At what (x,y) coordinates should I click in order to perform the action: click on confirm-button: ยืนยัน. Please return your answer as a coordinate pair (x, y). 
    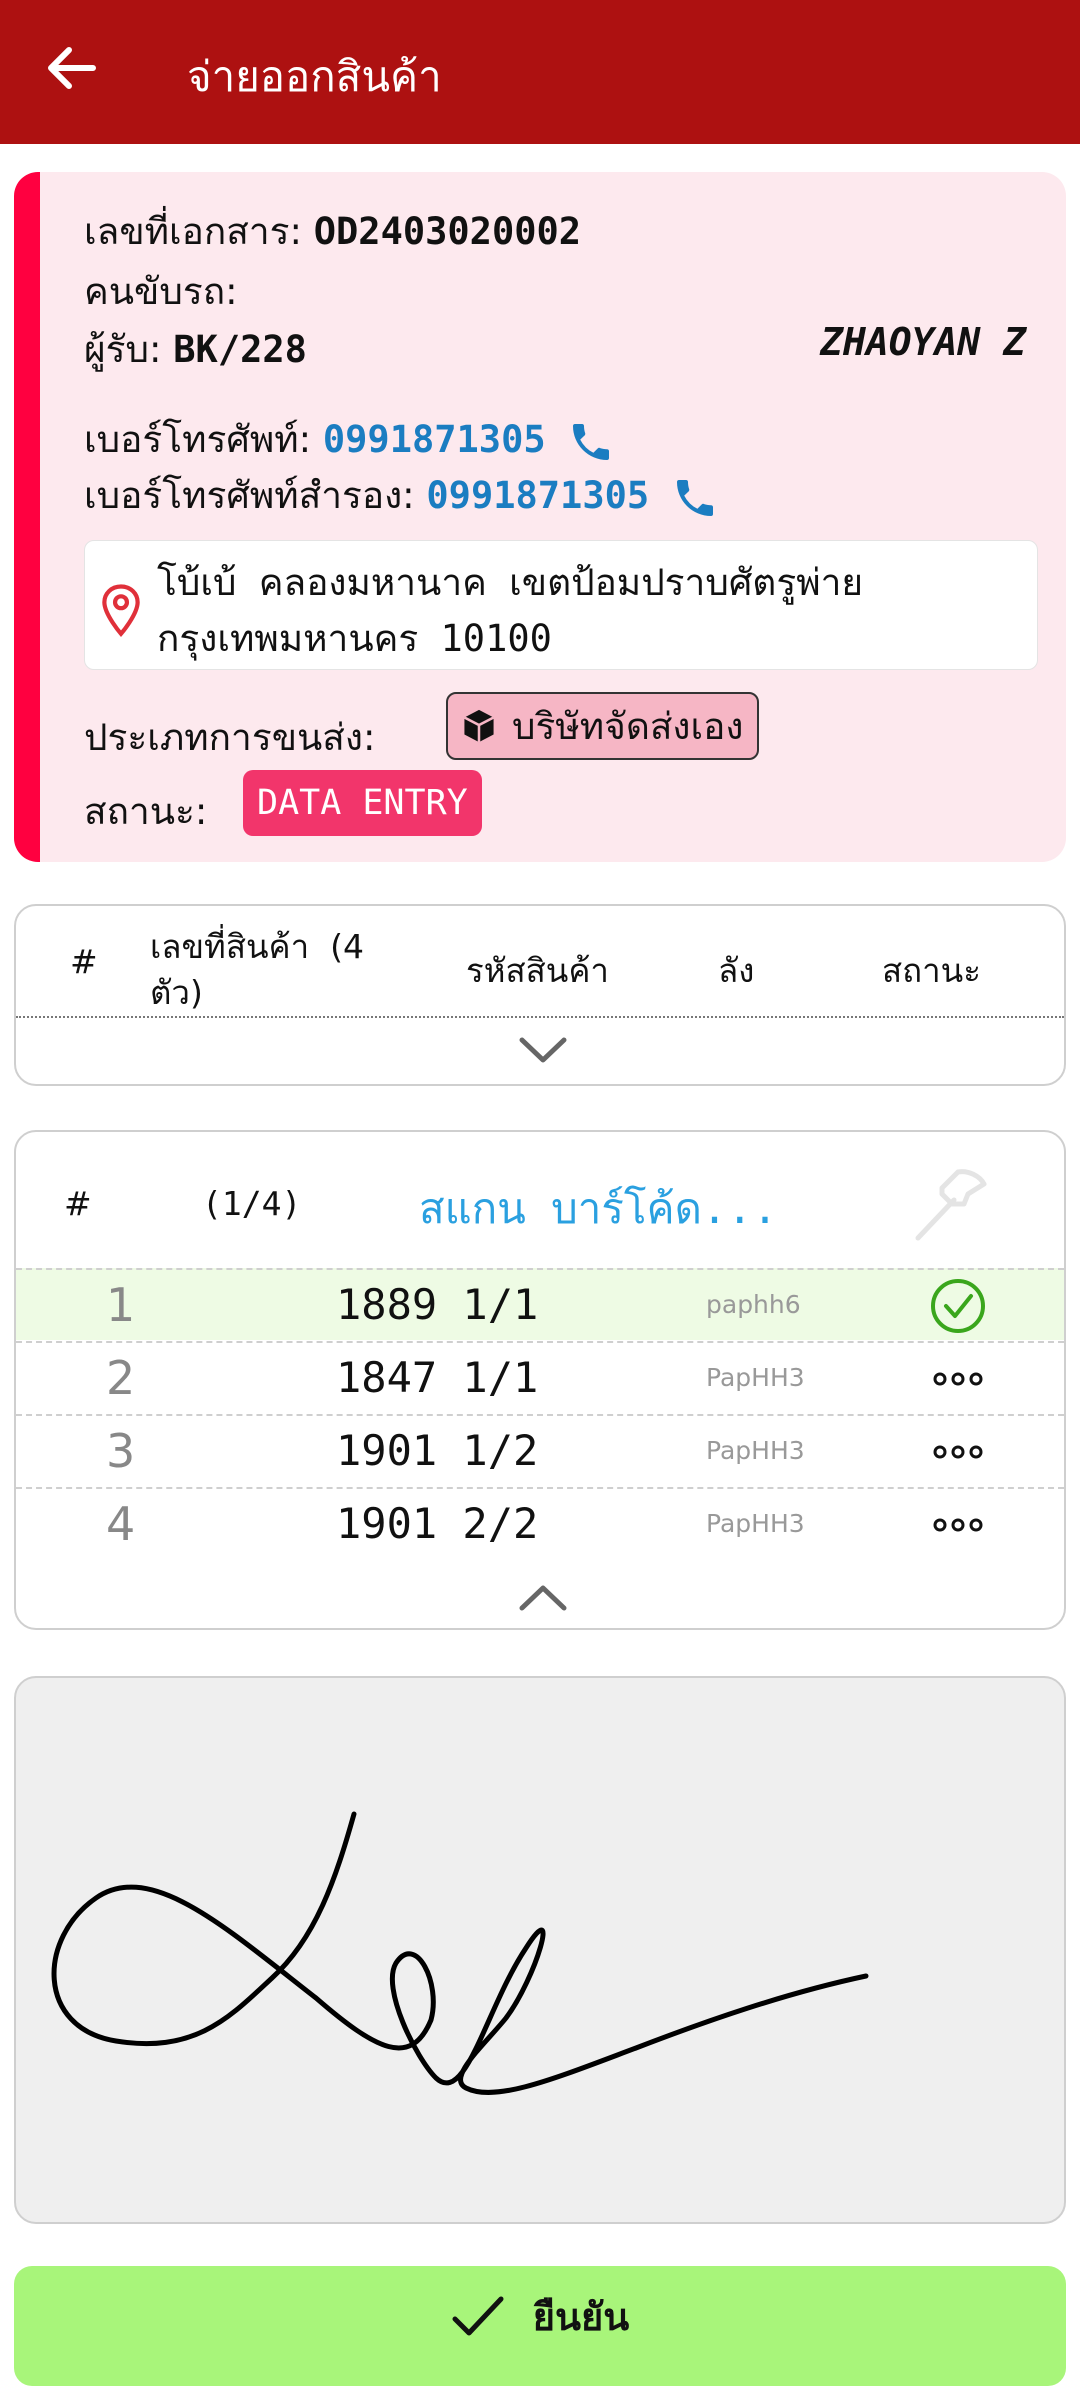
    Looking at the image, I should click on (540, 2326).